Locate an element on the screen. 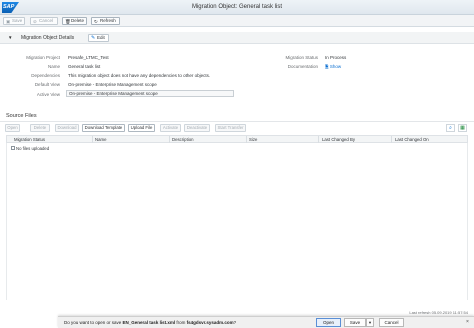 This screenshot has height=328, width=474. default-view-value: On-premise - Enterprise Management scope is located at coordinates (112, 84).